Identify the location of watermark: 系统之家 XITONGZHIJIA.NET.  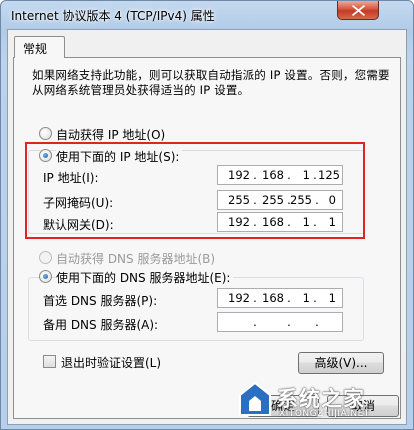
(322, 400).